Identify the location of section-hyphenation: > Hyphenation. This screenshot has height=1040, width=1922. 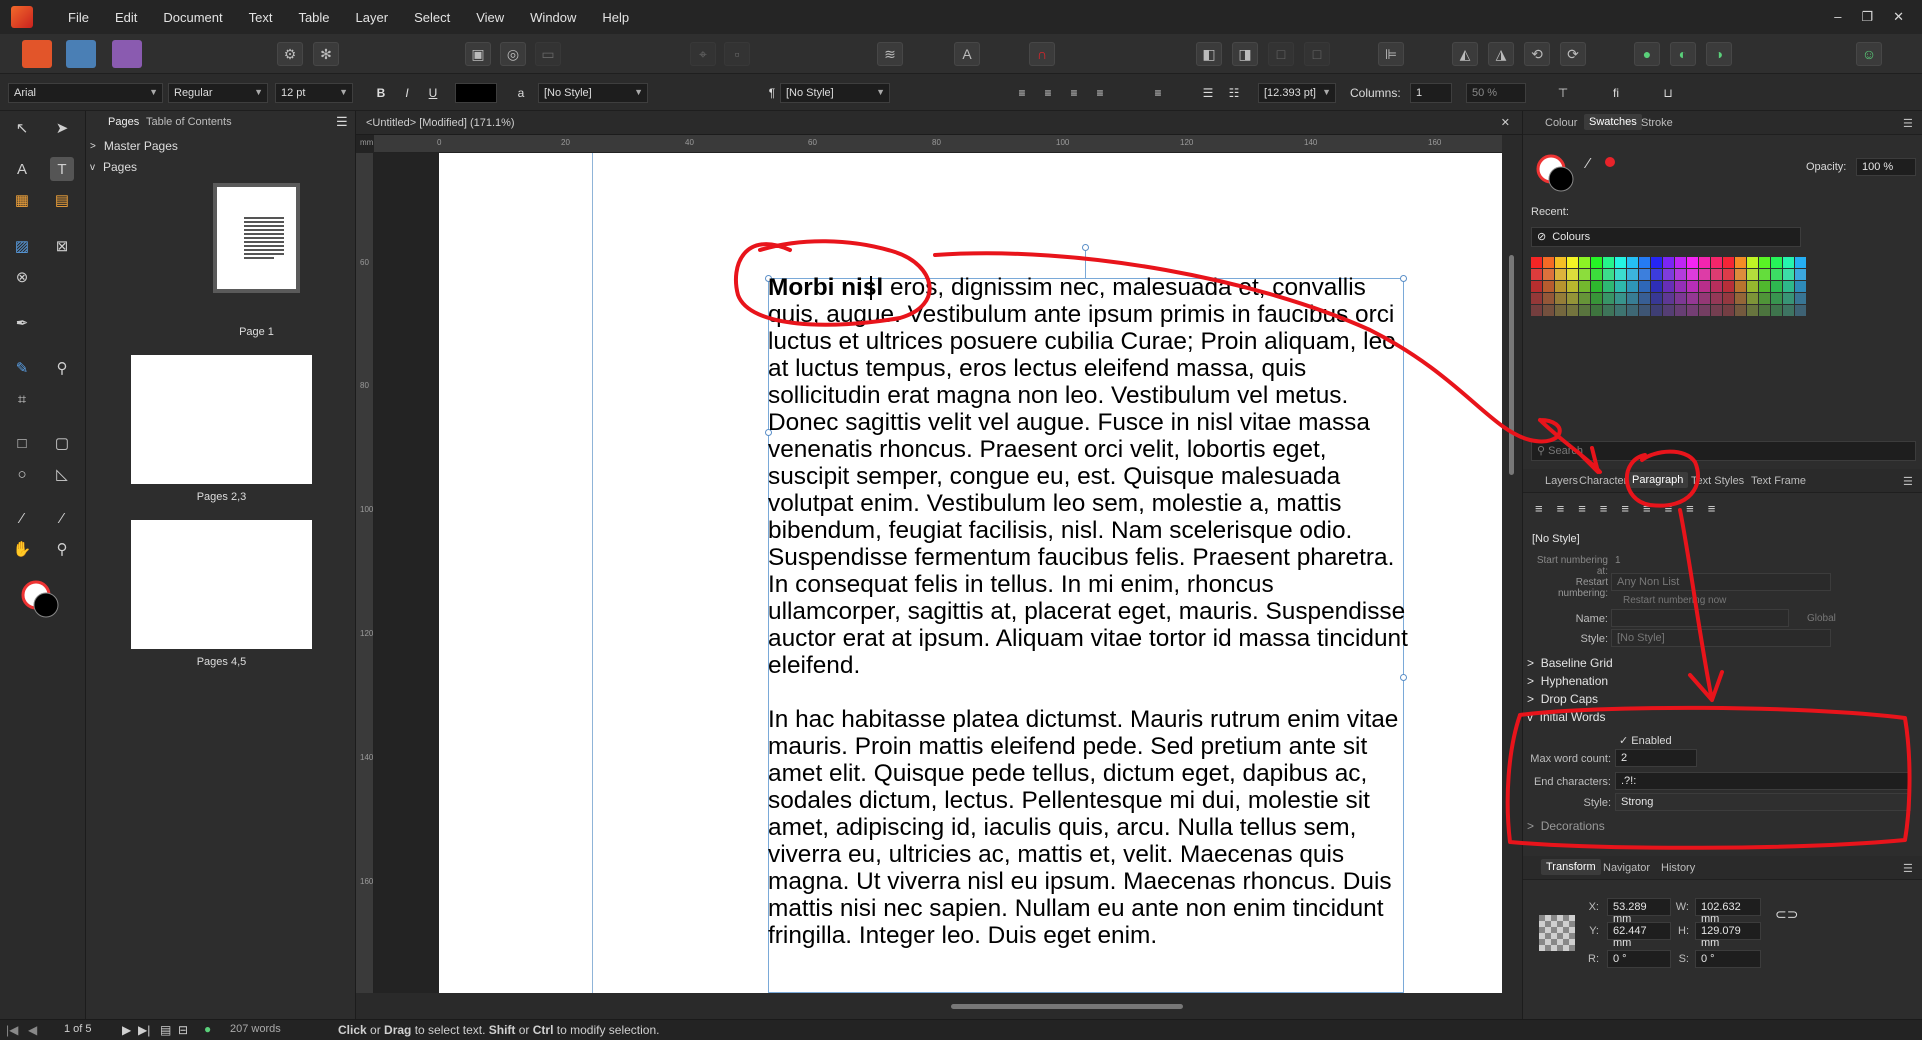
(1567, 681).